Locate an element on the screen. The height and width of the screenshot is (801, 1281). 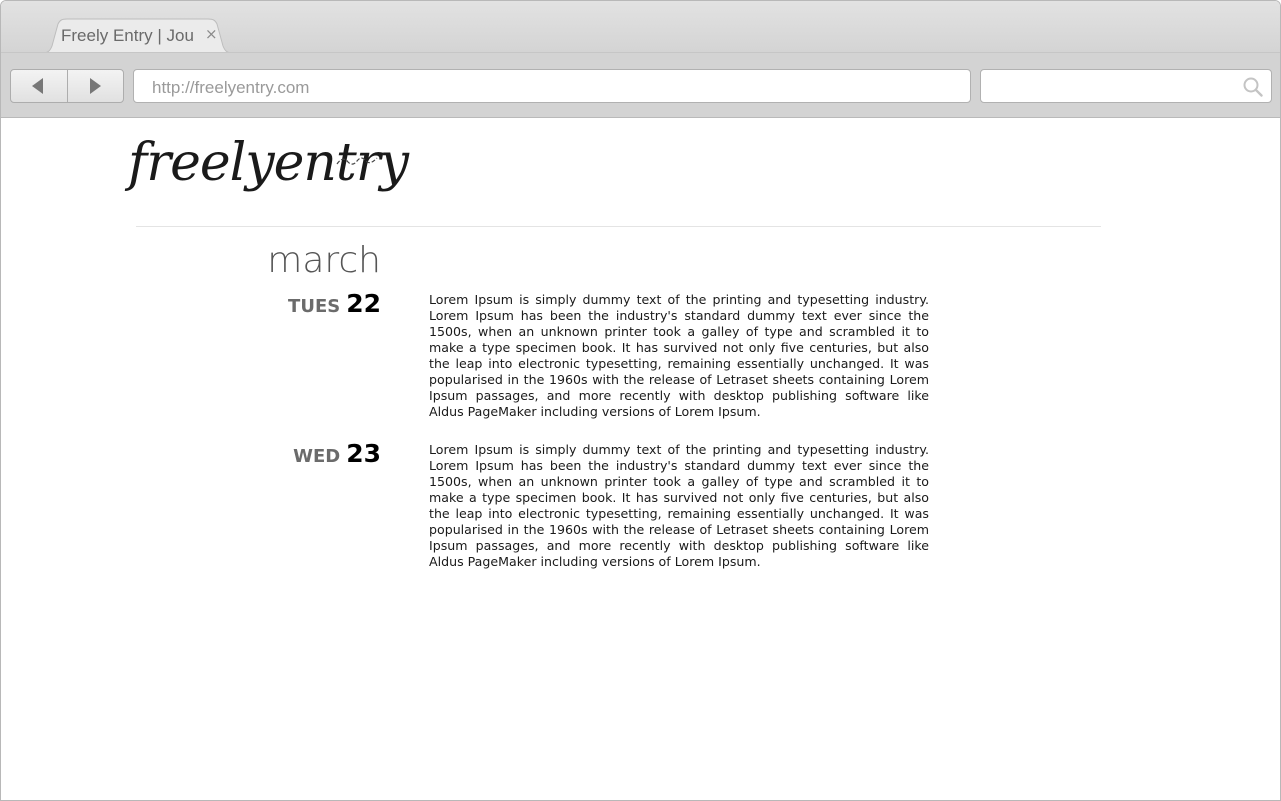
entry-day: TUES is located at coordinates (314, 306).